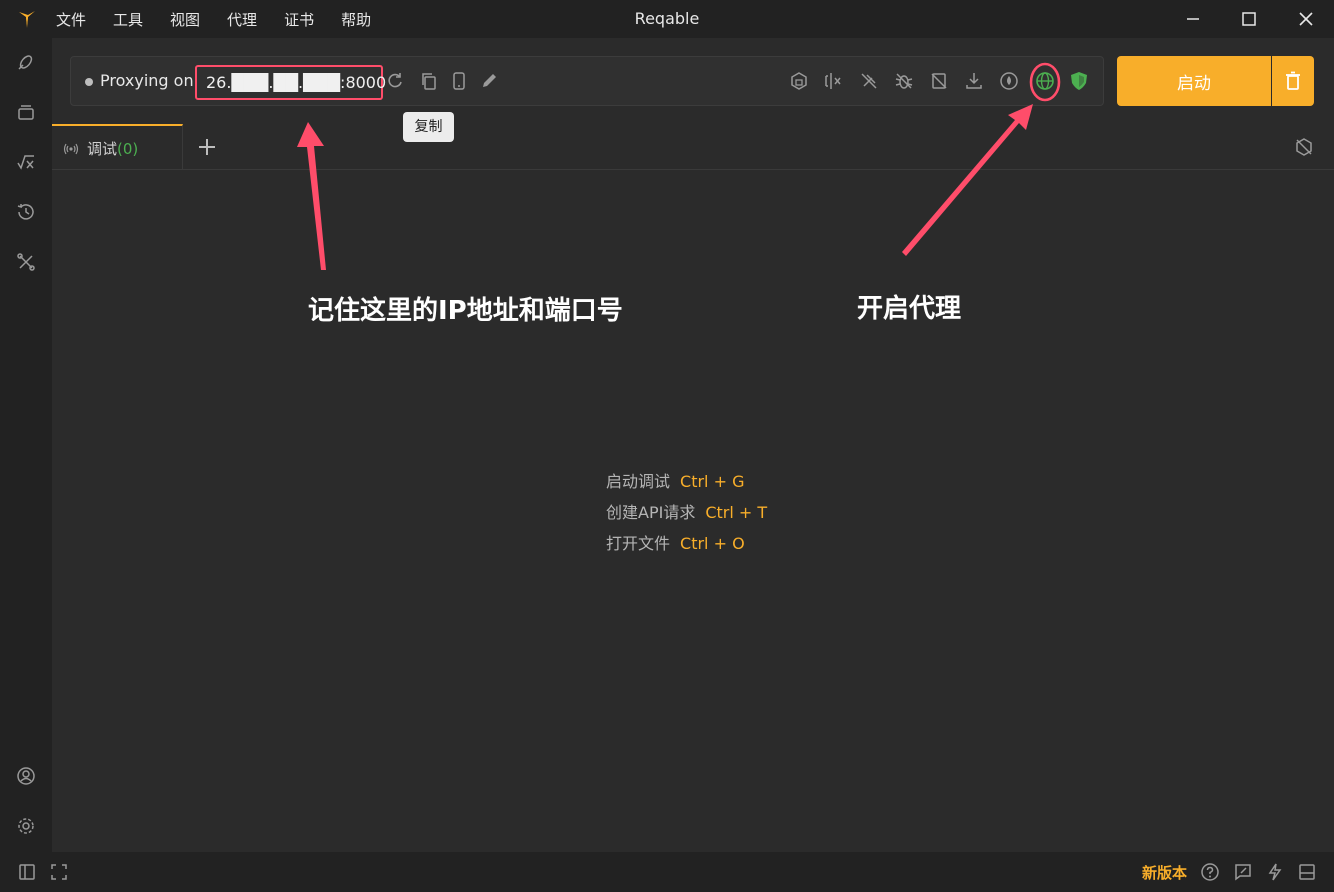  Describe the element at coordinates (909, 309) in the screenshot. I see `annotation-proxy-note: 开启代理` at that location.